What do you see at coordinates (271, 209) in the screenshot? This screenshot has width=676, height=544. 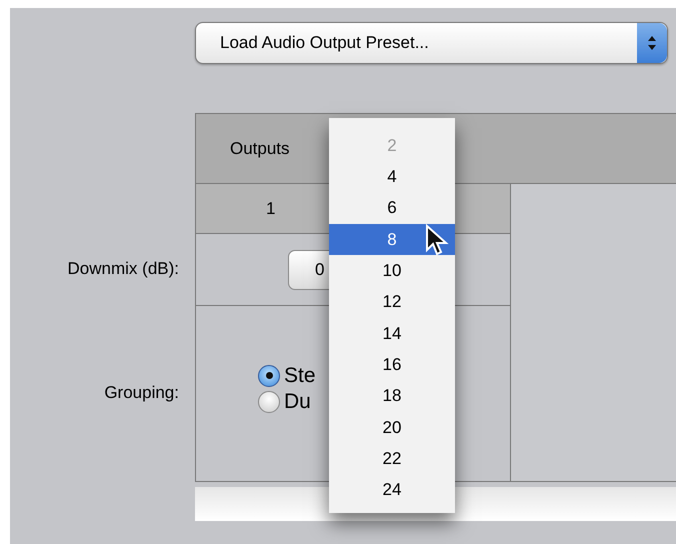 I see `column-number: 1` at bounding box center [271, 209].